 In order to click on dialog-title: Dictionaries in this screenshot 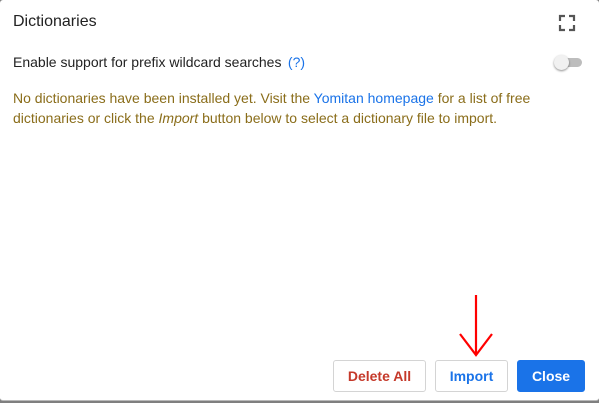, I will do `click(55, 21)`.